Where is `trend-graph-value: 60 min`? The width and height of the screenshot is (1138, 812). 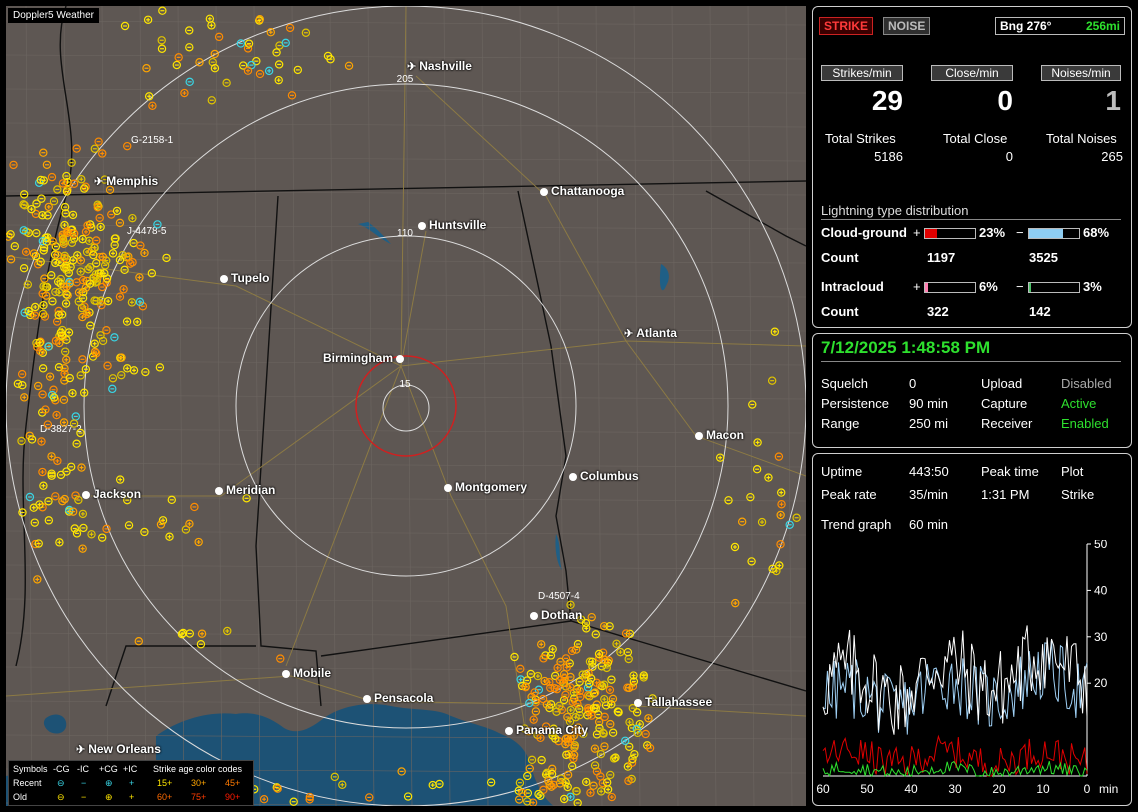 trend-graph-value: 60 min is located at coordinates (929, 524).